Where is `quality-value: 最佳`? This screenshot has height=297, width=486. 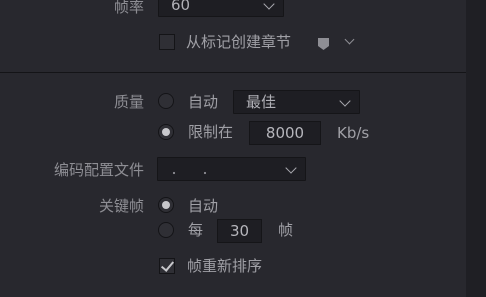
quality-value: 最佳 is located at coordinates (261, 102).